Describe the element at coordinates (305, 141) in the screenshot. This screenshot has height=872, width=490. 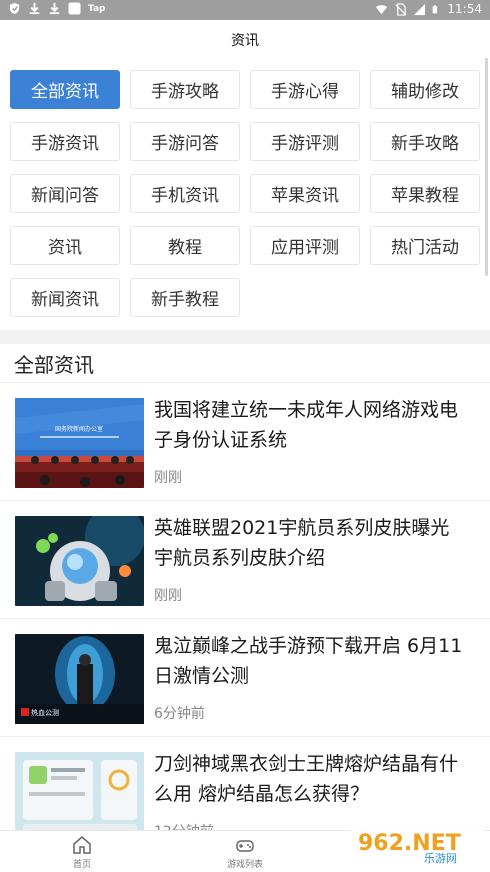
I see `category-tab: 手游评测` at that location.